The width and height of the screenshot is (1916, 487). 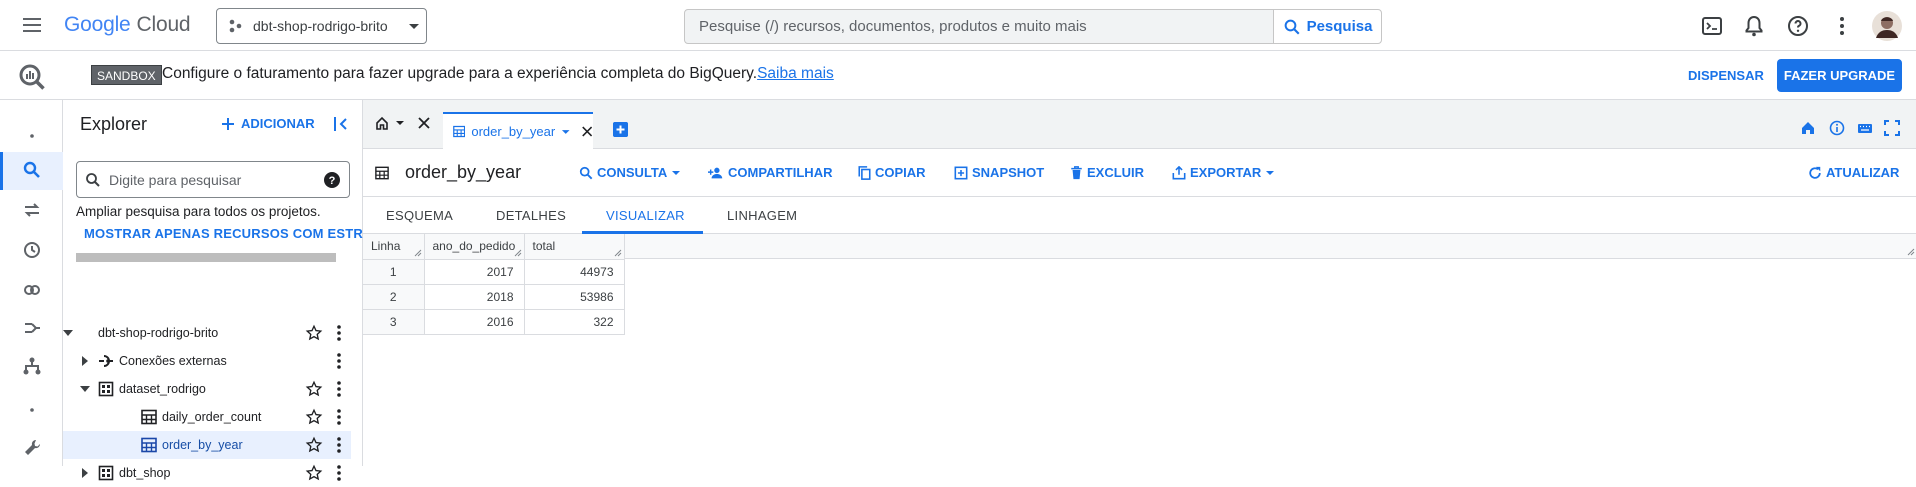 What do you see at coordinates (207, 389) in the screenshot?
I see `tree-item-dataset-rodrigo: dataset_rodrigo` at bounding box center [207, 389].